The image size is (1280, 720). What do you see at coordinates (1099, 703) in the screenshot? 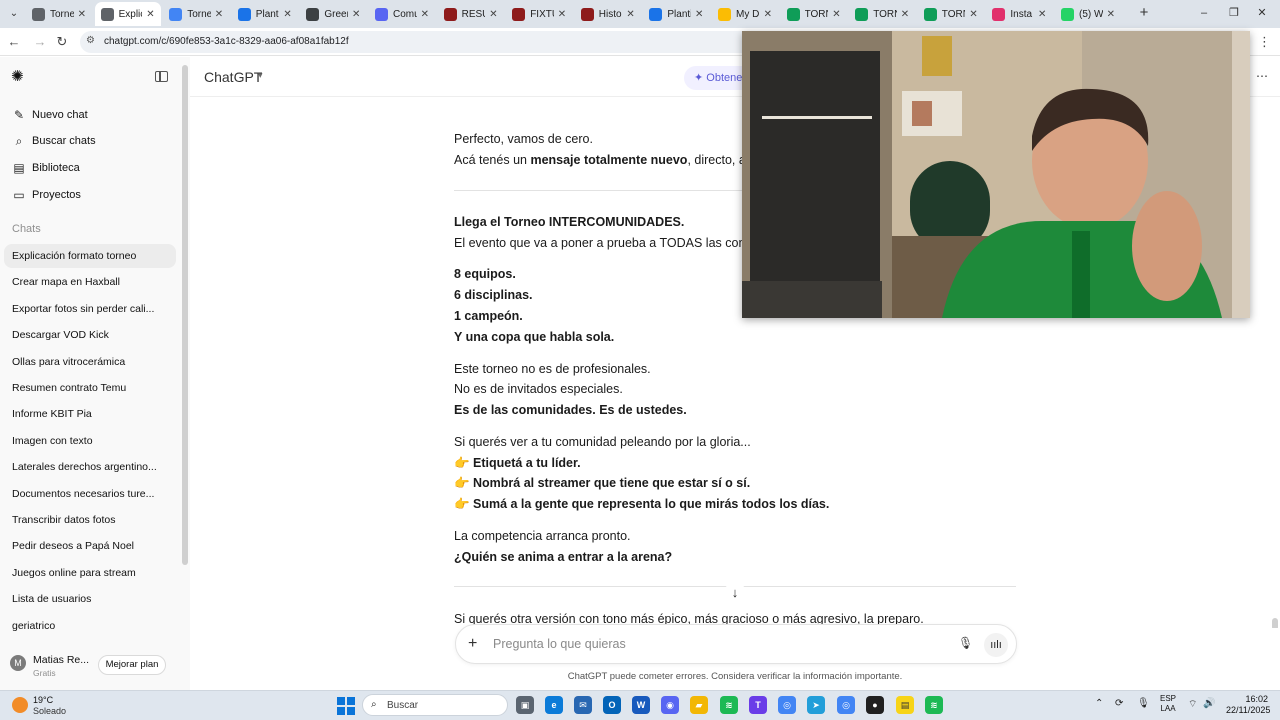
I see `tray-chevron-icon: ⌃` at bounding box center [1099, 703].